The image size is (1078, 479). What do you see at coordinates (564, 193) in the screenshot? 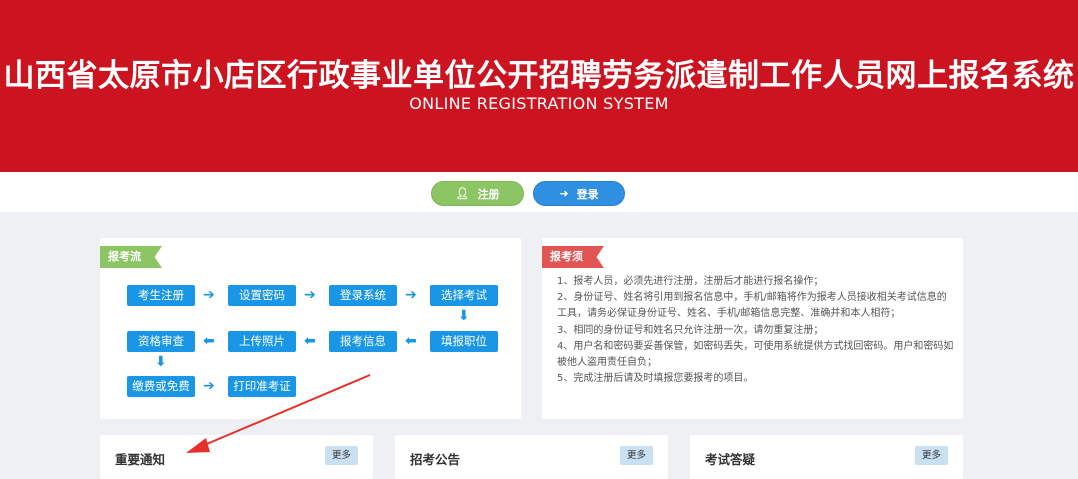
I see `sign-in-icon: ➜` at bounding box center [564, 193].